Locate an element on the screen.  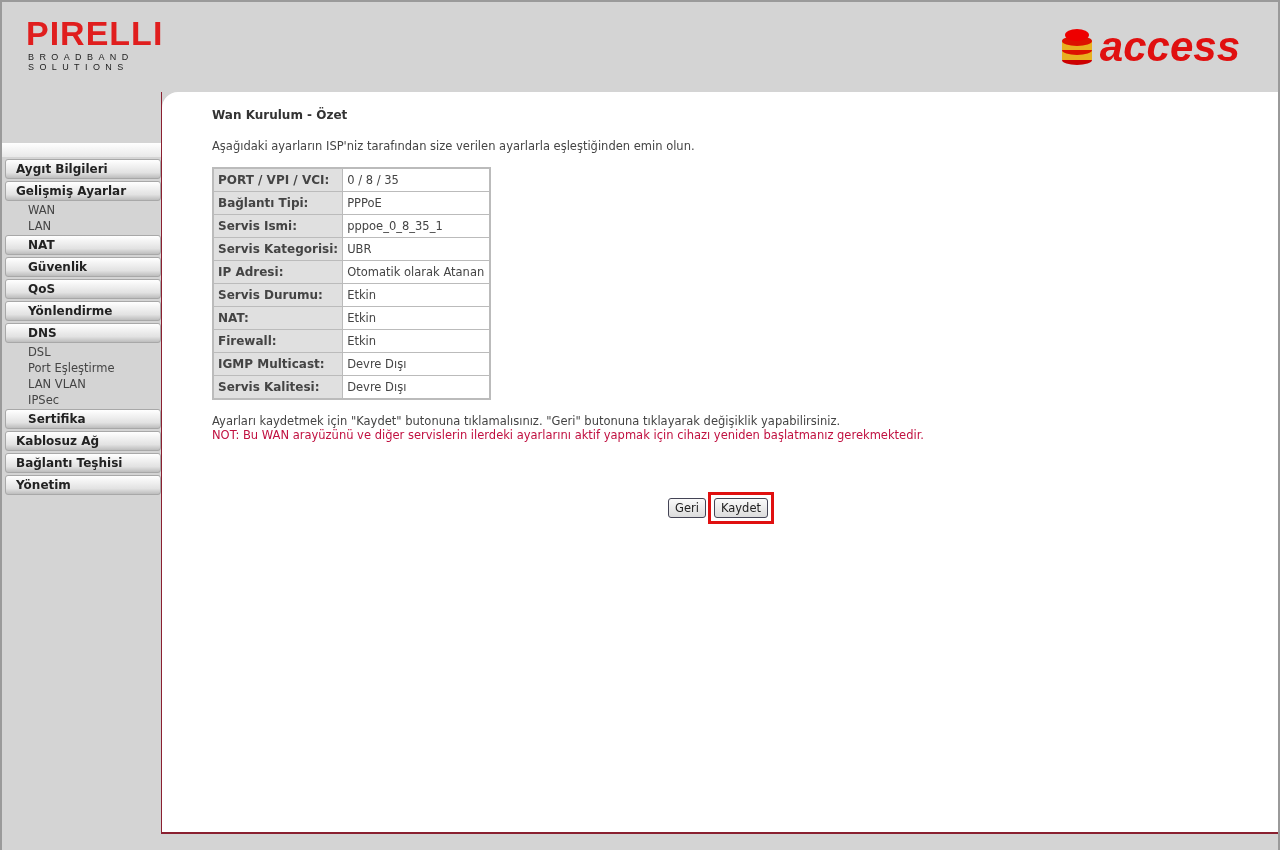
brand-logo: PIRELLI is located at coordinates (95, 34).